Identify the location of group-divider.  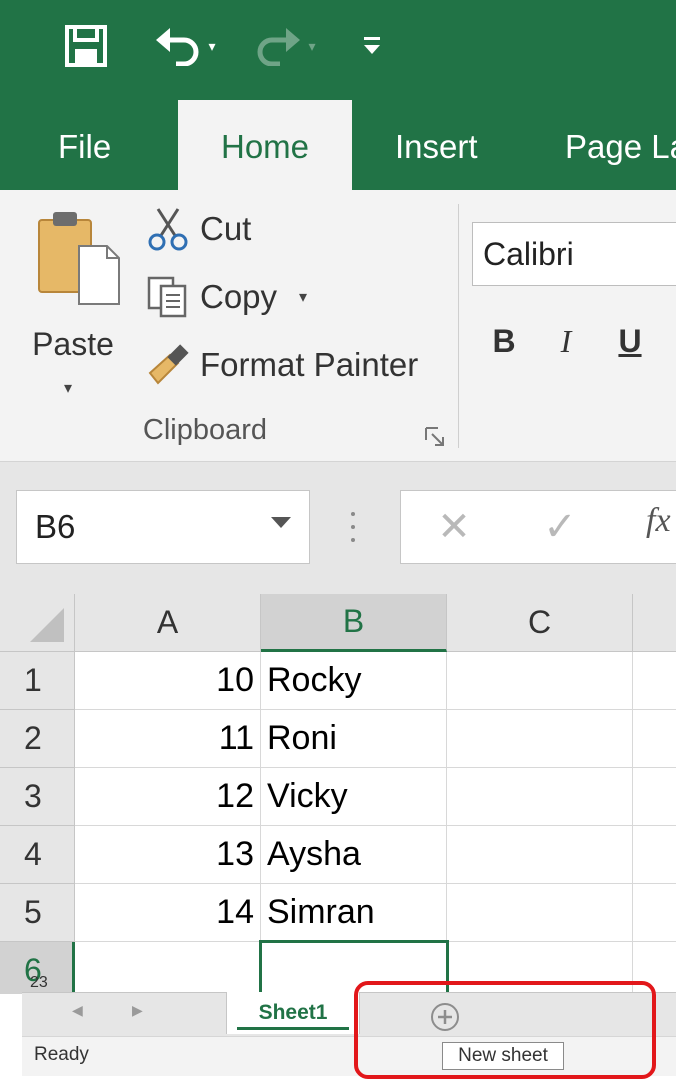
(458, 326).